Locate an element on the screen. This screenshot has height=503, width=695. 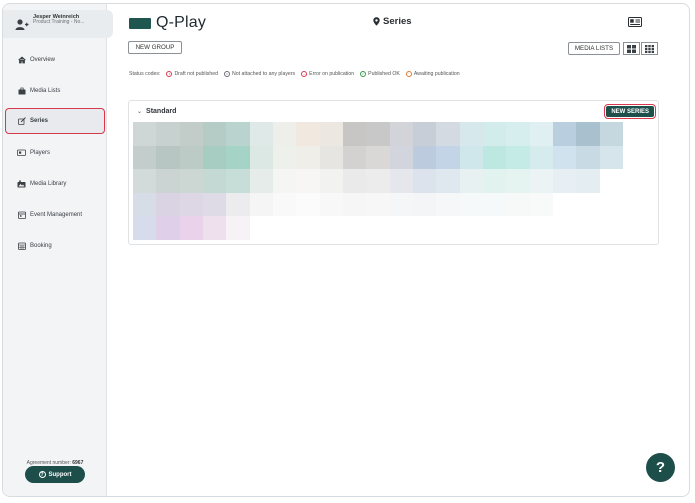
status-codes-label: Status codes: is located at coordinates (145, 74).